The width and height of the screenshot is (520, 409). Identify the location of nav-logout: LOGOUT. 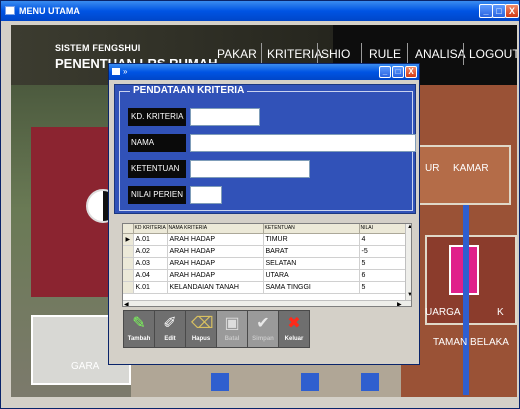
(493, 54).